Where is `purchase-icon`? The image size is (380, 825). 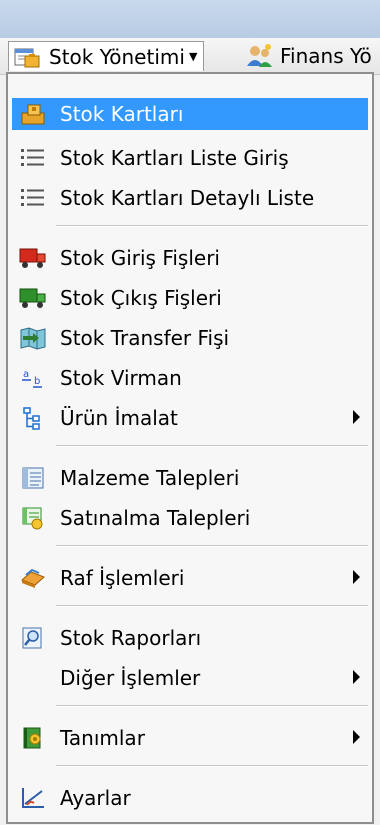
purchase-icon is located at coordinates (33, 518).